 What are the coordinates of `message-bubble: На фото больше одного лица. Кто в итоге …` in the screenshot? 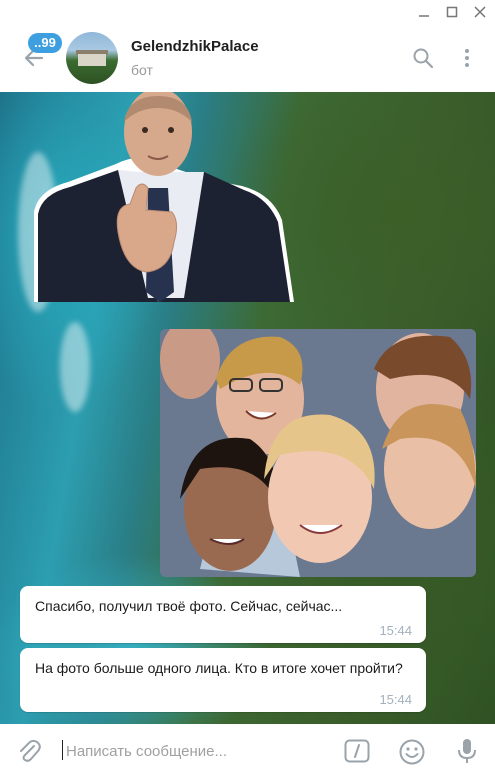 It's located at (223, 680).